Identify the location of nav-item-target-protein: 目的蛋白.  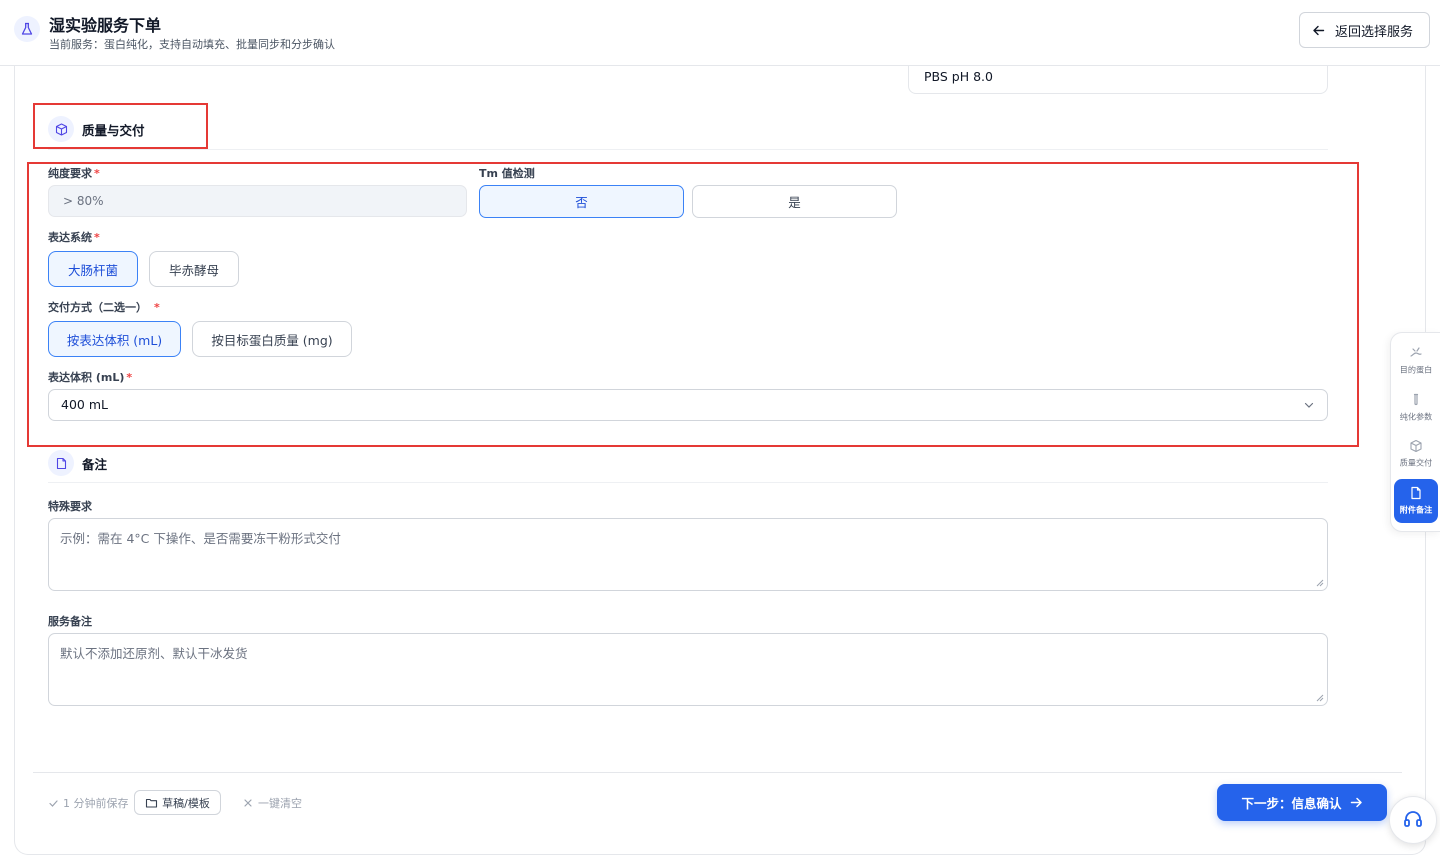
(1415, 361).